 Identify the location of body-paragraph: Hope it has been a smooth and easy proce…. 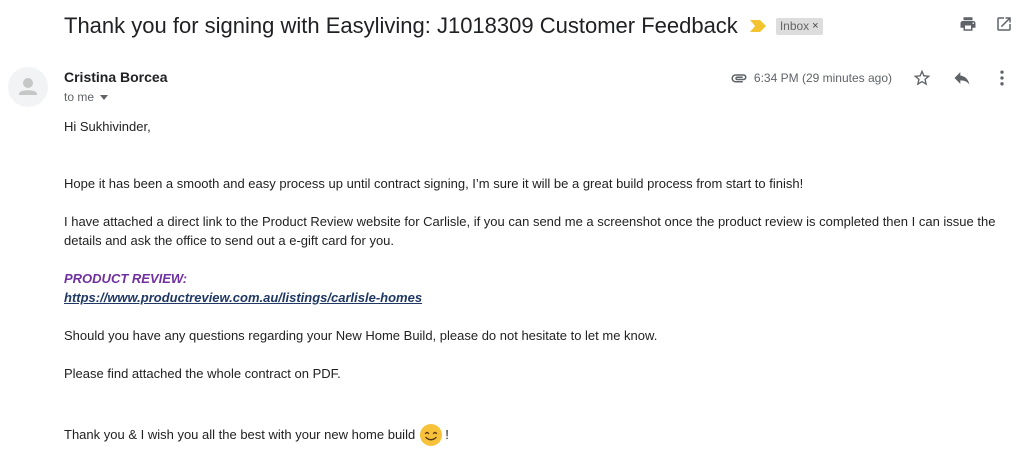
(434, 183).